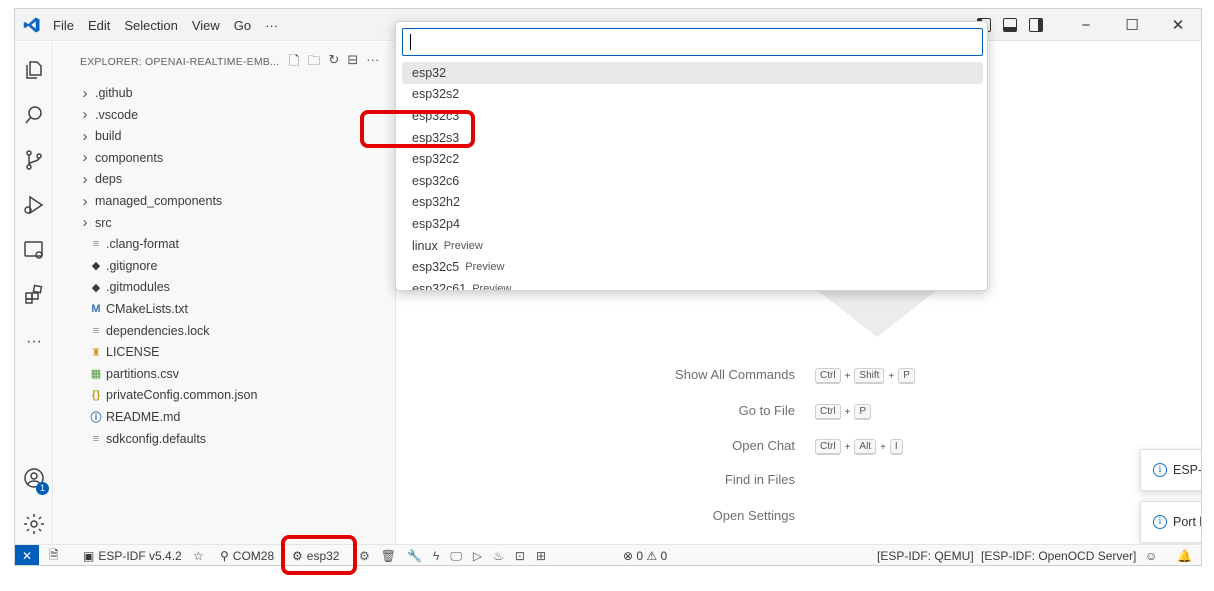  Describe the element at coordinates (364, 556) in the screenshot. I see `sdk-config-icon: ⚙` at that location.